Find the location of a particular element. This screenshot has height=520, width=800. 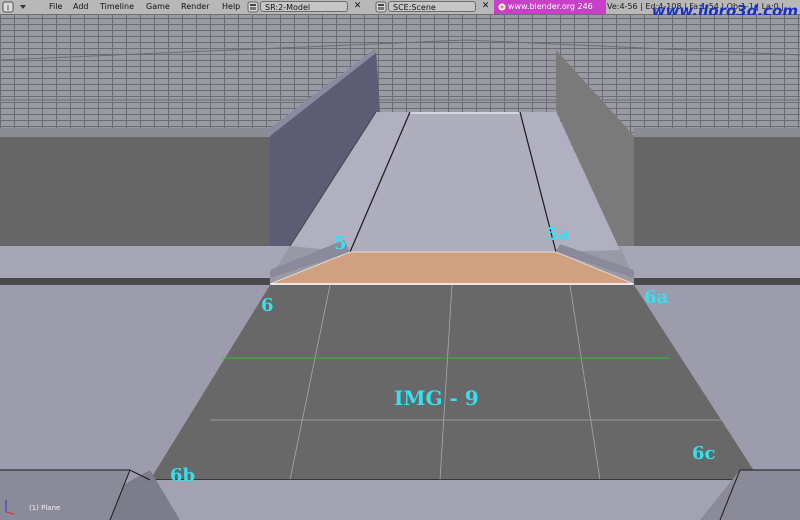

scene-delete-icon: ✕ is located at coordinates (485, 6).